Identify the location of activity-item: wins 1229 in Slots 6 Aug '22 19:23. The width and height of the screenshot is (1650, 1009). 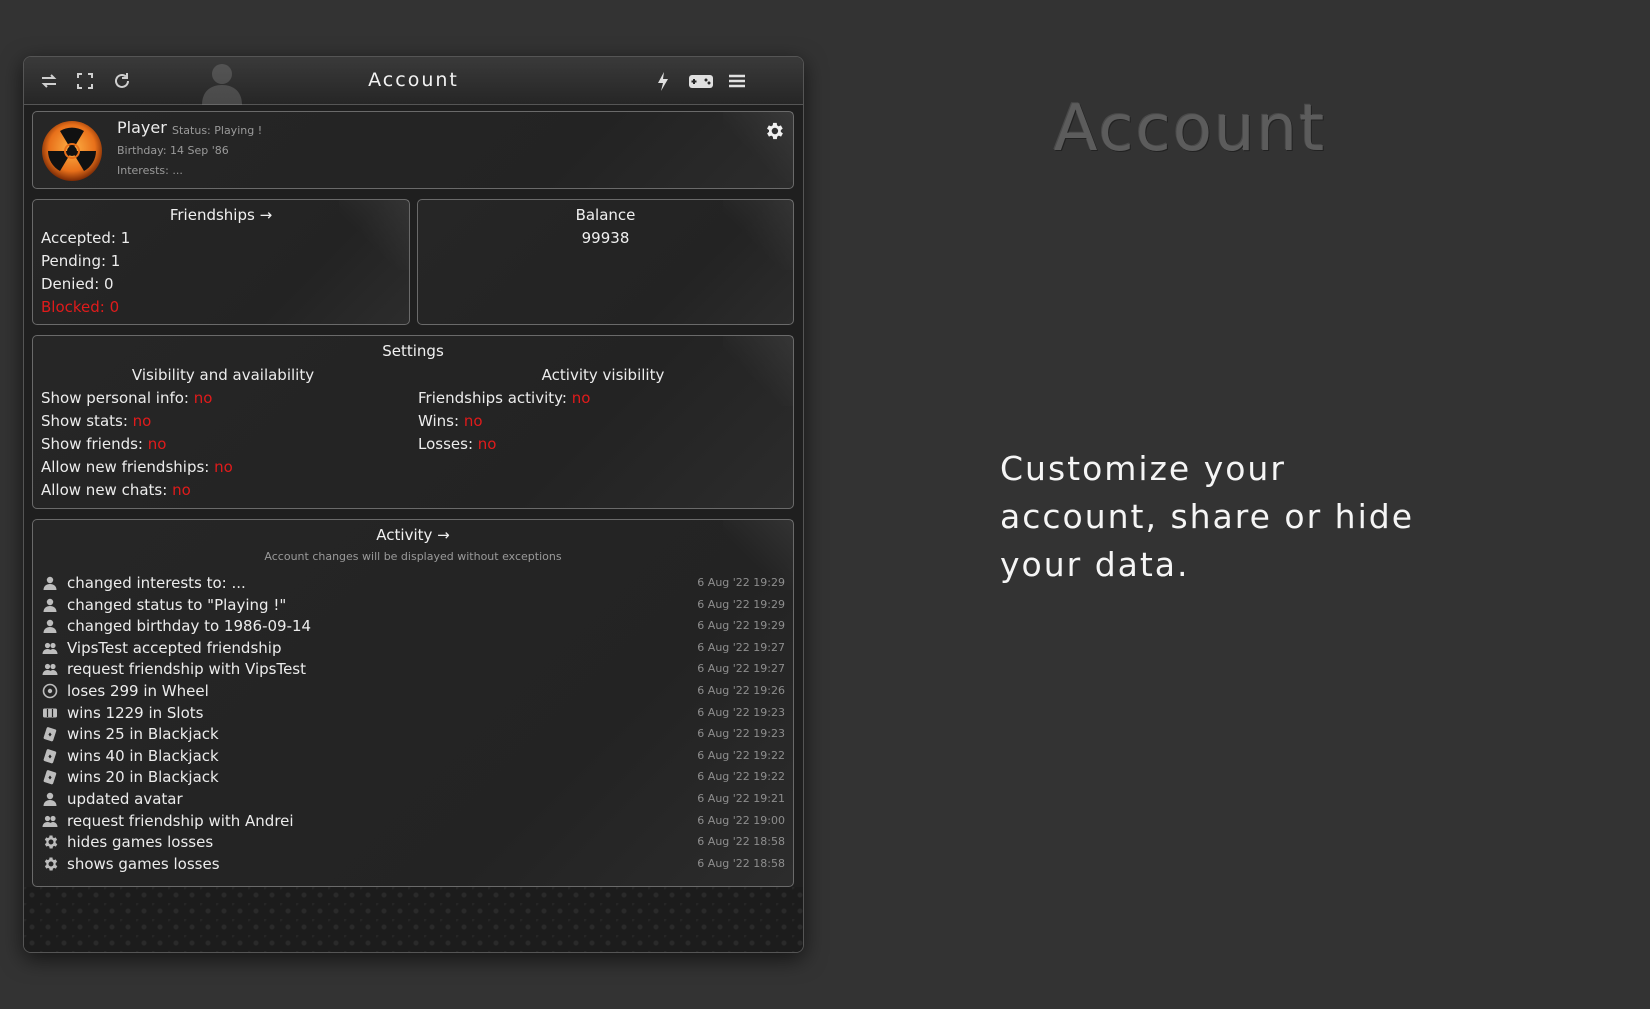
(413, 714).